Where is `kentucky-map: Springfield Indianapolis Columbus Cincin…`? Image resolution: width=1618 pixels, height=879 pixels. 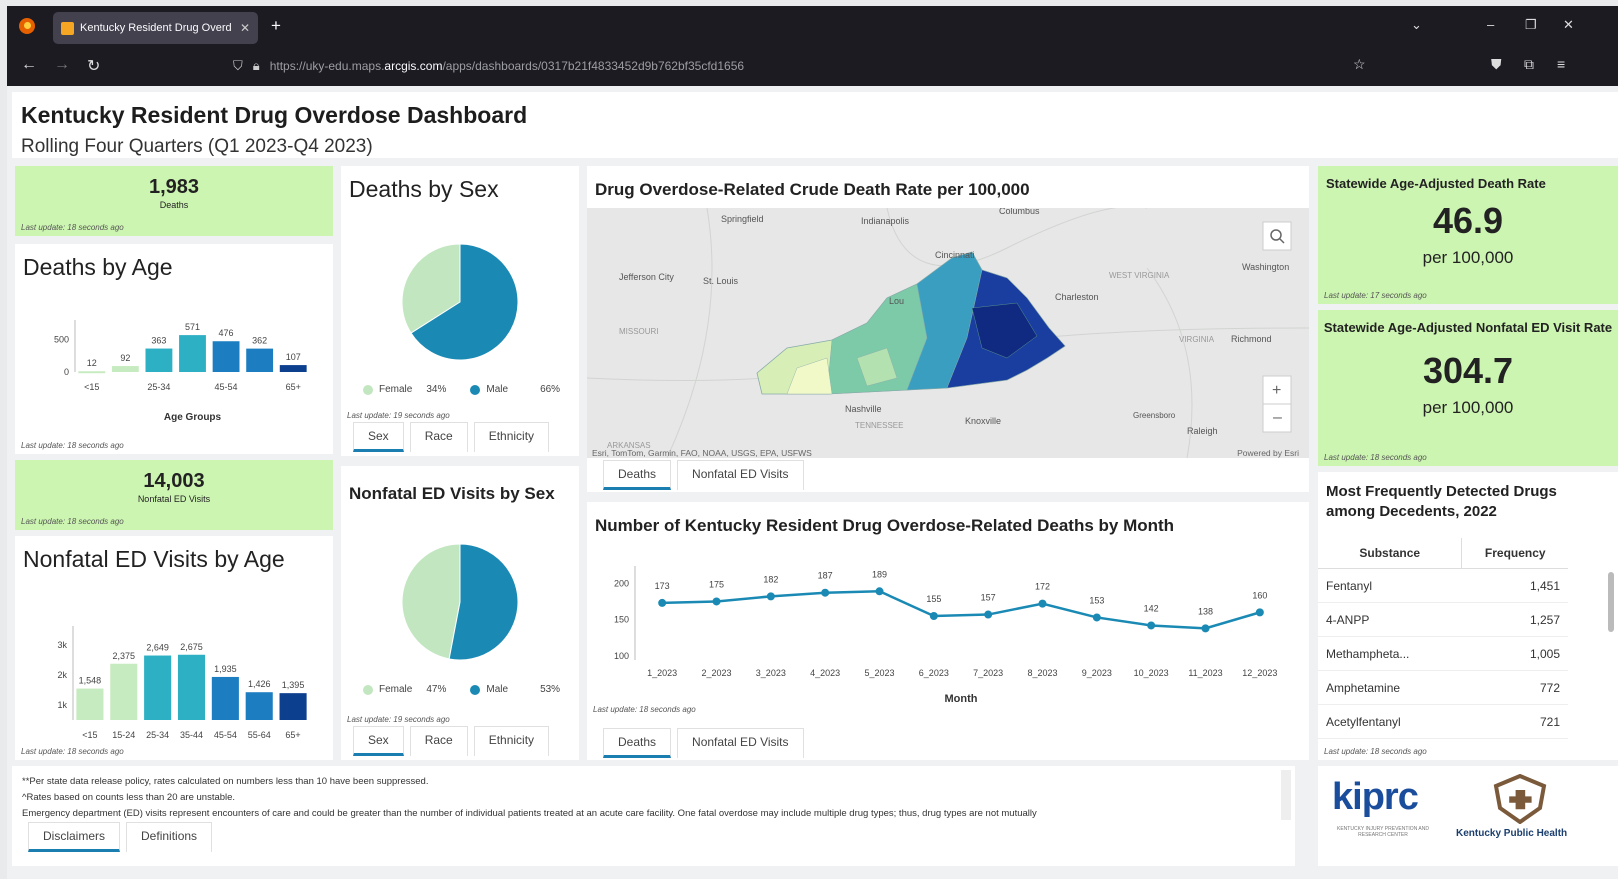 kentucky-map: Springfield Indianapolis Columbus Cincin… is located at coordinates (948, 333).